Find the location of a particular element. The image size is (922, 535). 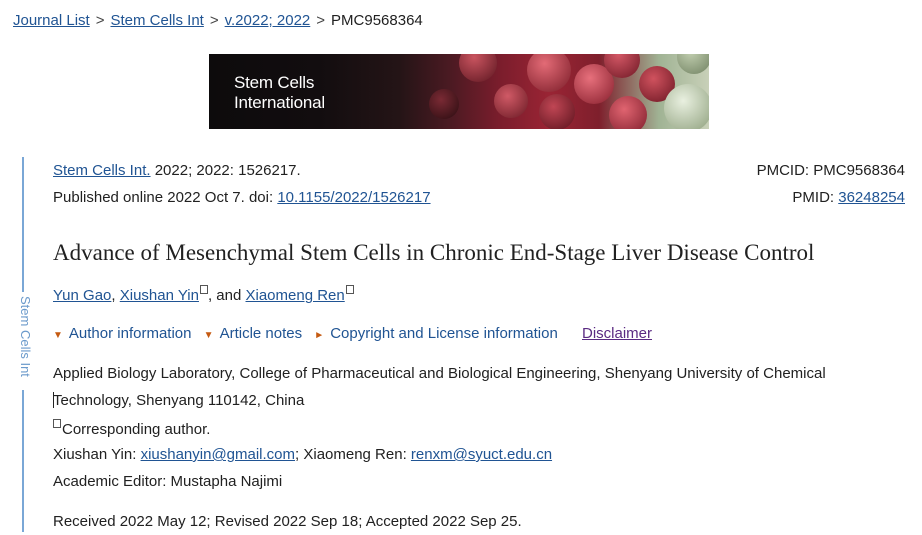

author-separator: , and is located at coordinates (226, 295).